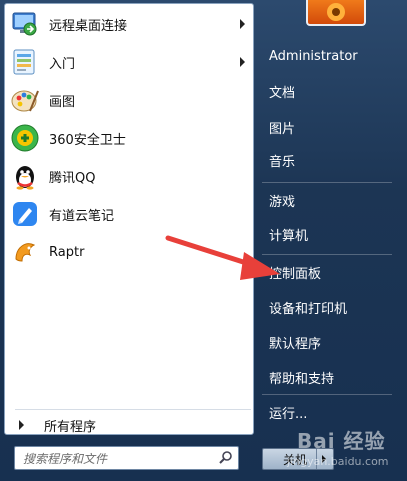 The width and height of the screenshot is (407, 481). Describe the element at coordinates (118, 459) in the screenshot. I see `search-input` at that location.